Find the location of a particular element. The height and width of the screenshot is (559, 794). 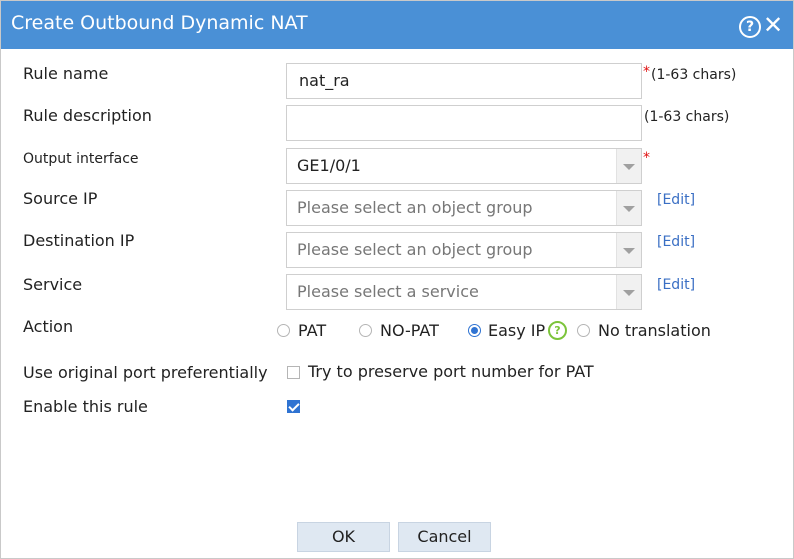

source-ip-label: Source IP is located at coordinates (60, 198).